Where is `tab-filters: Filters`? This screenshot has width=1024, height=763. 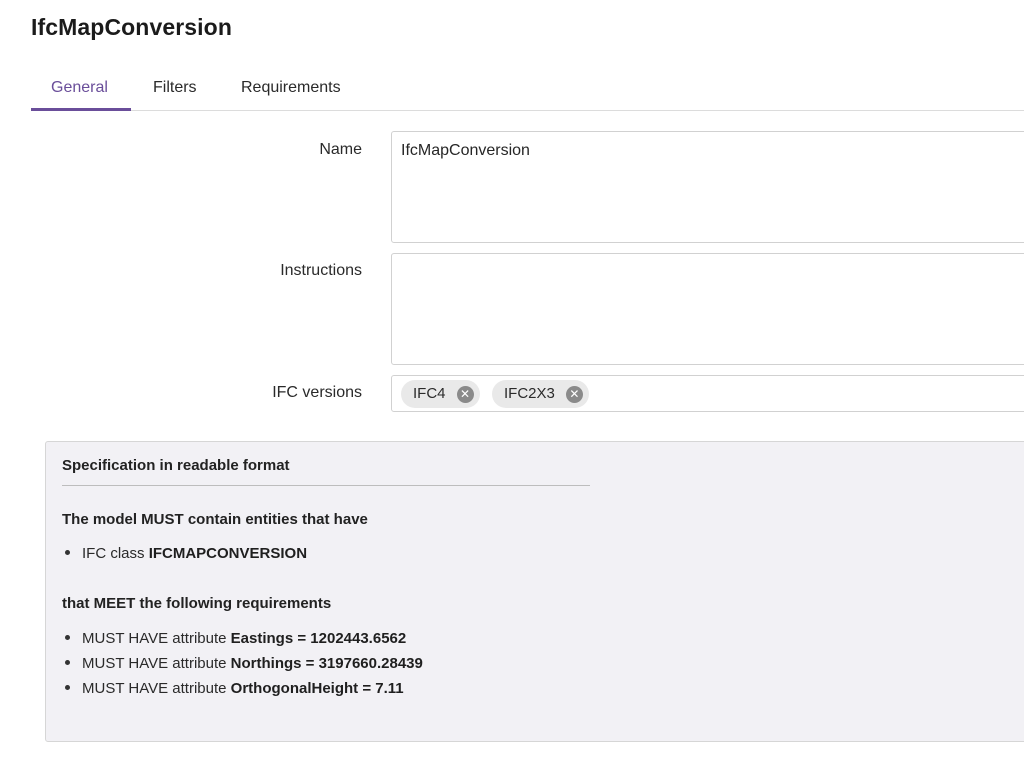
tab-filters: Filters is located at coordinates (175, 93).